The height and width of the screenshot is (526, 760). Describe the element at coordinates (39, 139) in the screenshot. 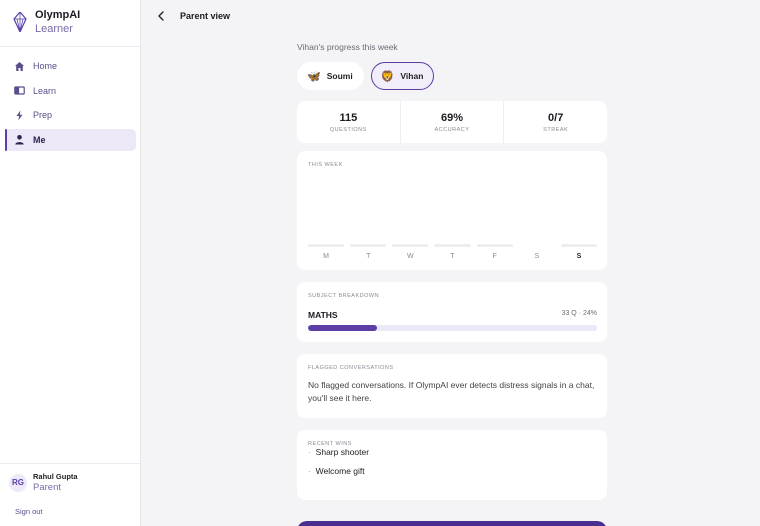

I see `sidebar-item-label: Me` at that location.